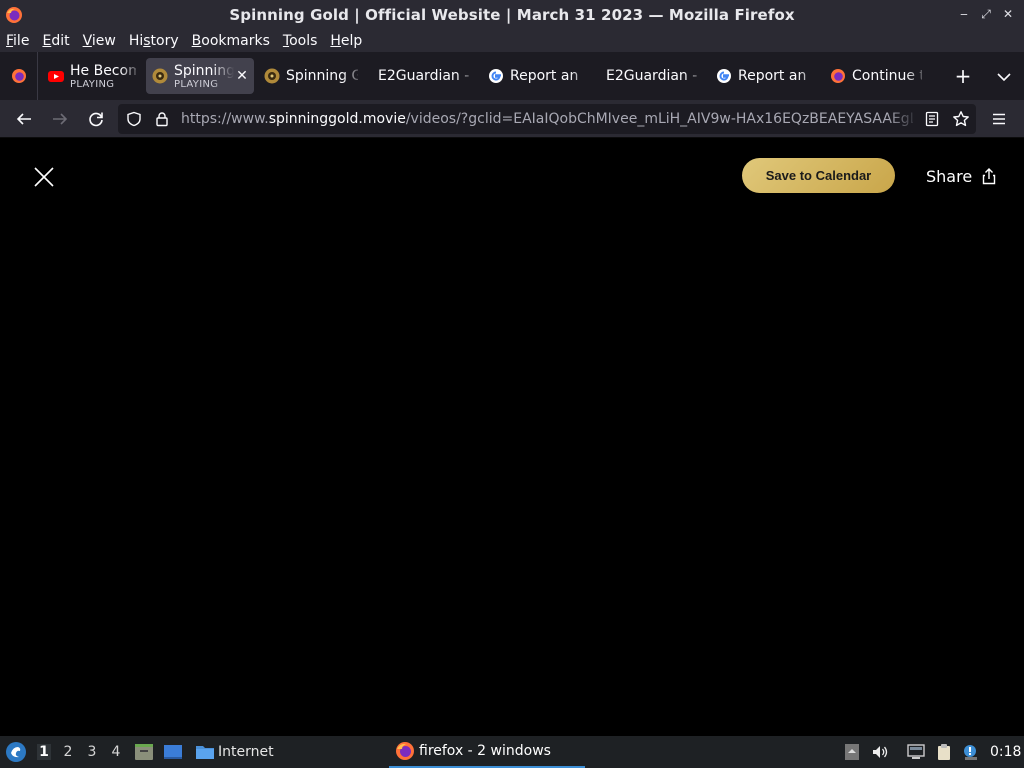  What do you see at coordinates (346, 41) in the screenshot?
I see `menu-help: Help` at bounding box center [346, 41].